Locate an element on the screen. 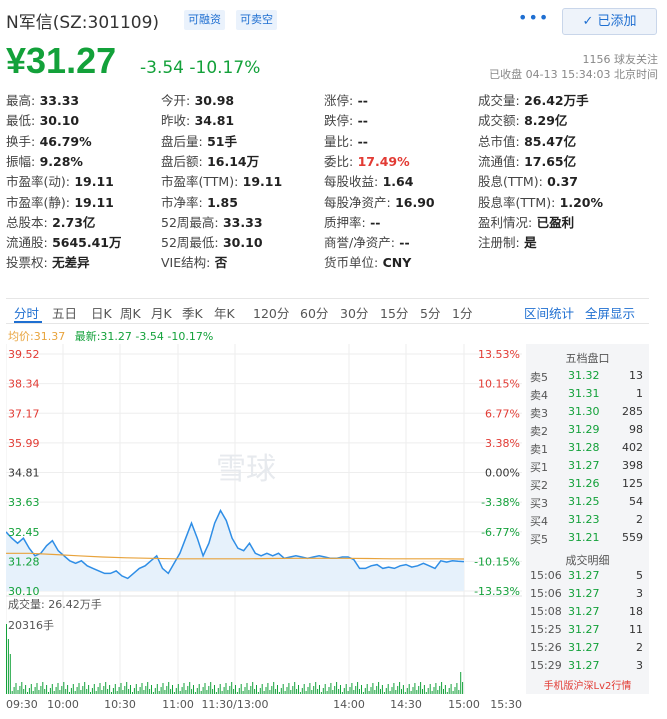 This screenshot has width=667, height=719. chart-tab: 5分 is located at coordinates (430, 312).